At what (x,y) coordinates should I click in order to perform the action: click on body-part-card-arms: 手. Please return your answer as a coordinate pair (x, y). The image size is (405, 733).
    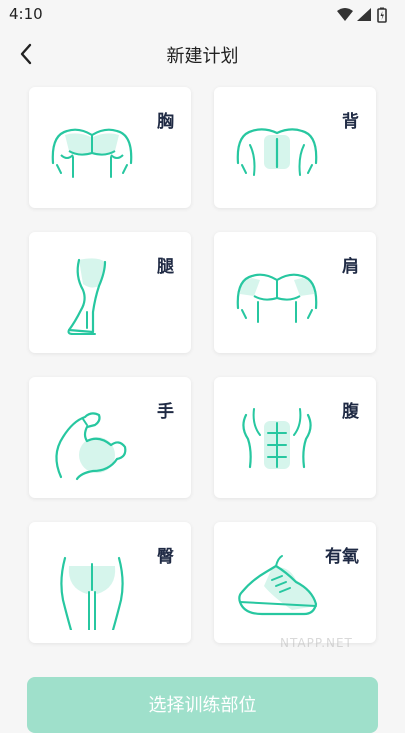
    Looking at the image, I should click on (110, 437).